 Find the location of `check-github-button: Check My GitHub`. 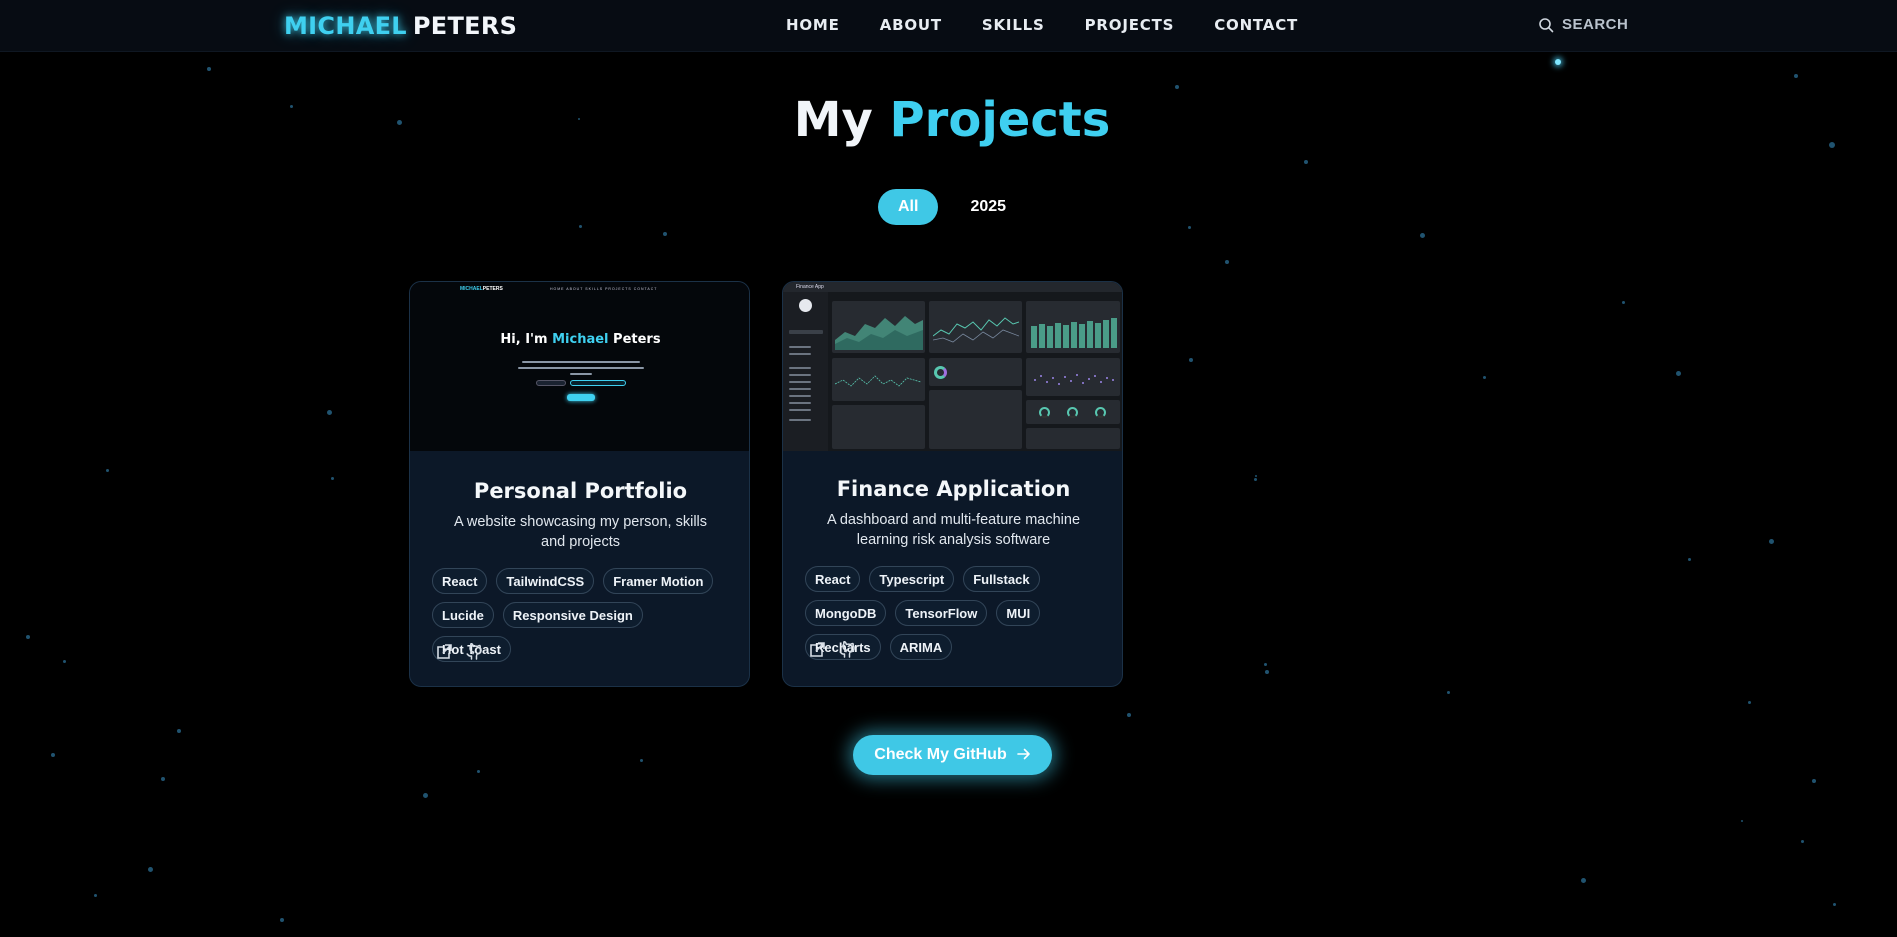

check-github-button: Check My GitHub is located at coordinates (952, 755).